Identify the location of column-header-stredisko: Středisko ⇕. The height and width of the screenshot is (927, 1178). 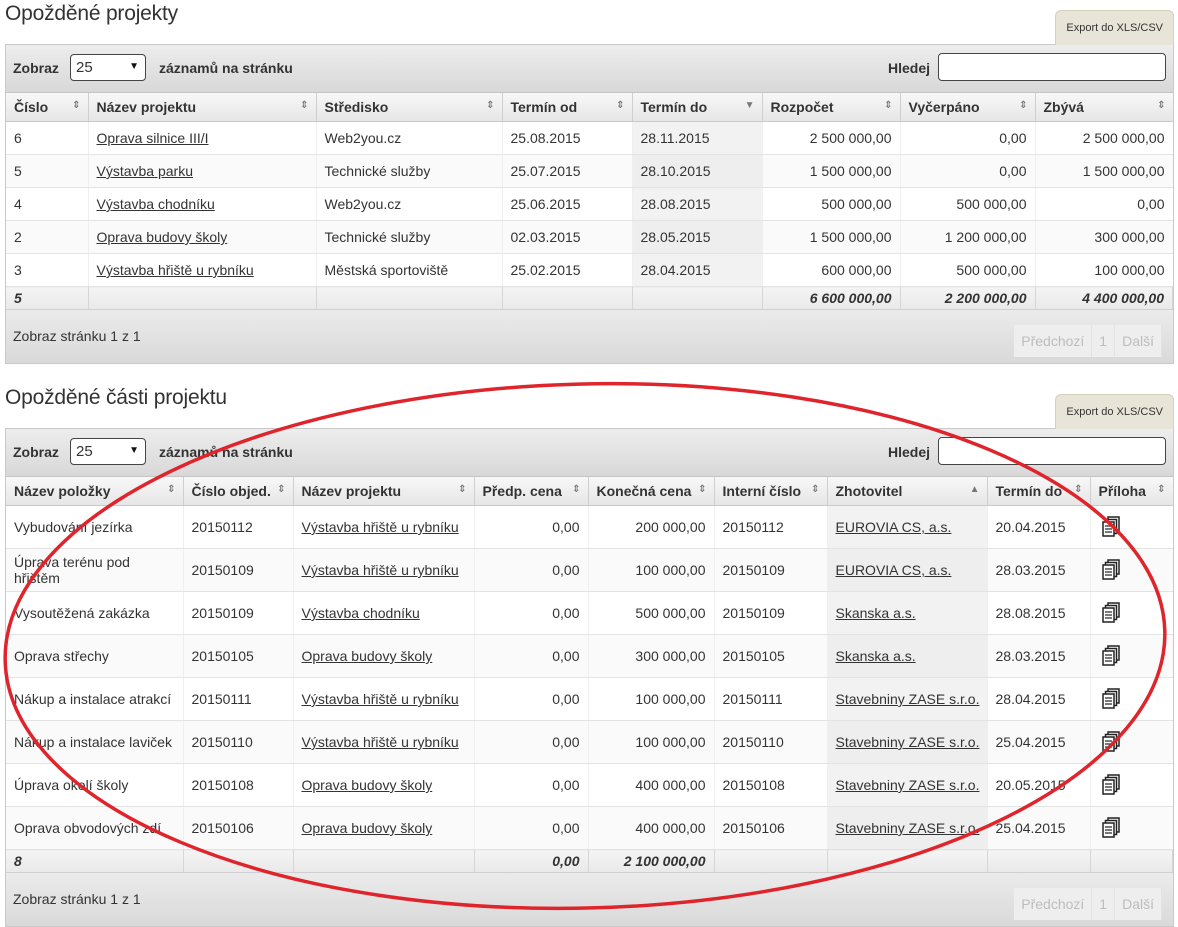
(409, 107).